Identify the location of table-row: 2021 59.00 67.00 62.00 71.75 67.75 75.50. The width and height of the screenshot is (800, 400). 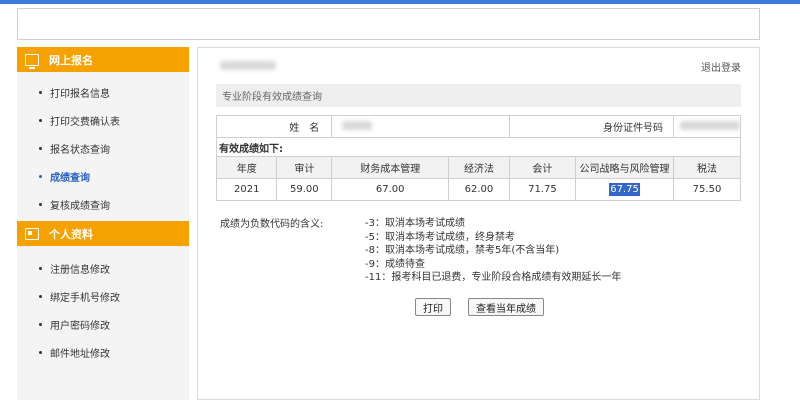
(478, 189).